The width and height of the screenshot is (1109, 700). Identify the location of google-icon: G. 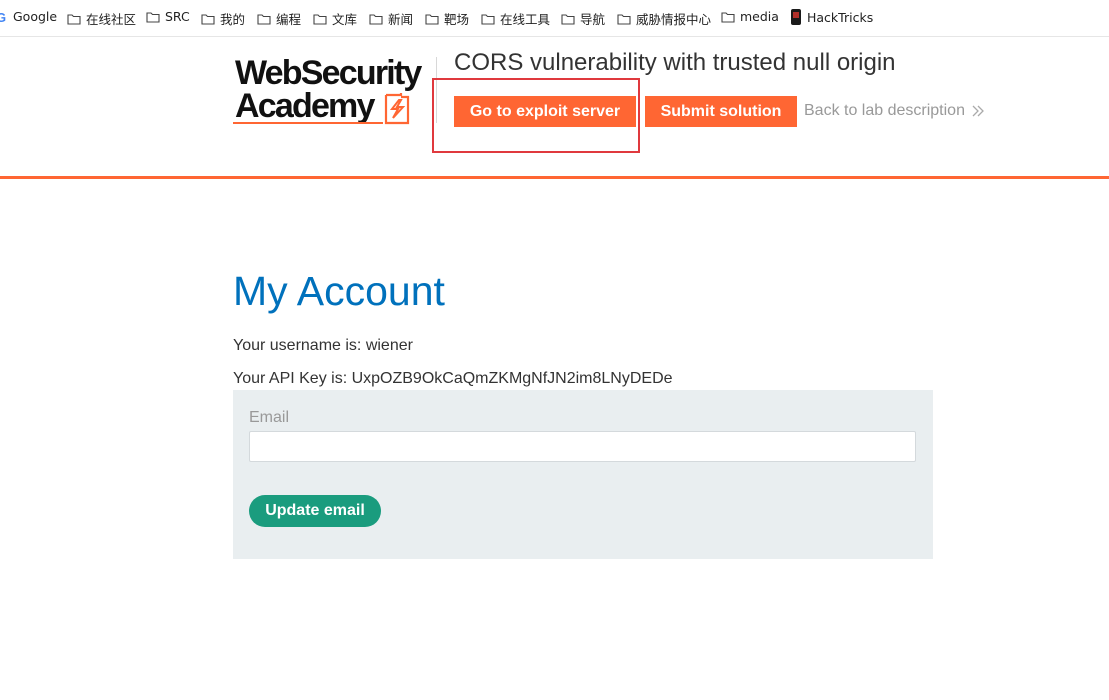
(3, 17).